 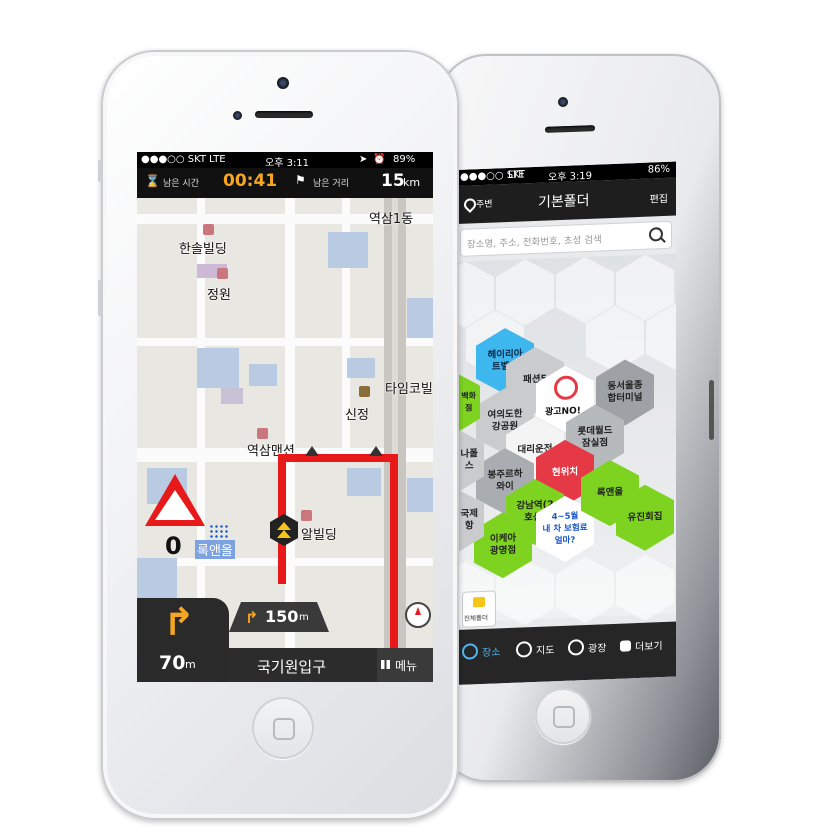 What do you see at coordinates (174, 159) in the screenshot?
I see `carrier-text: ●●●○○ SKT` at bounding box center [174, 159].